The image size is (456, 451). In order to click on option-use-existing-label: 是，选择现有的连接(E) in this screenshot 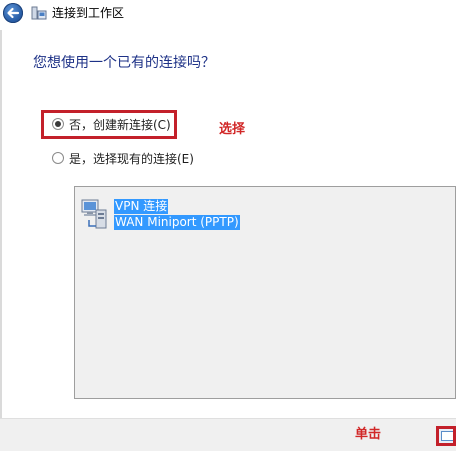, I will do `click(131, 159)`.